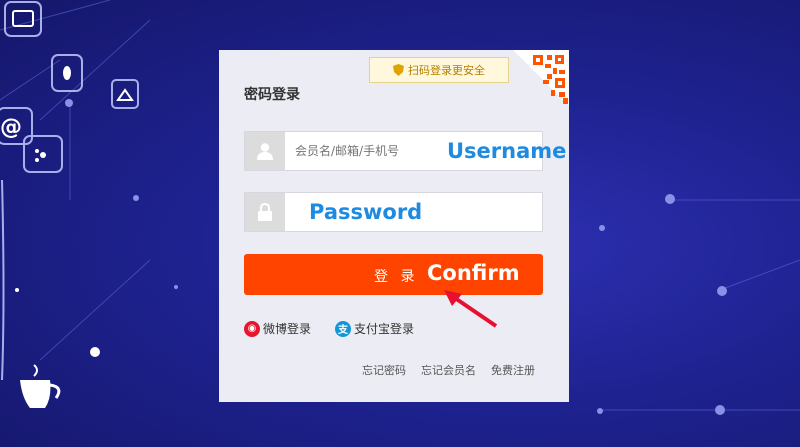 Image resolution: width=800 pixels, height=447 pixels. I want to click on register-link: 免费注册, so click(513, 370).